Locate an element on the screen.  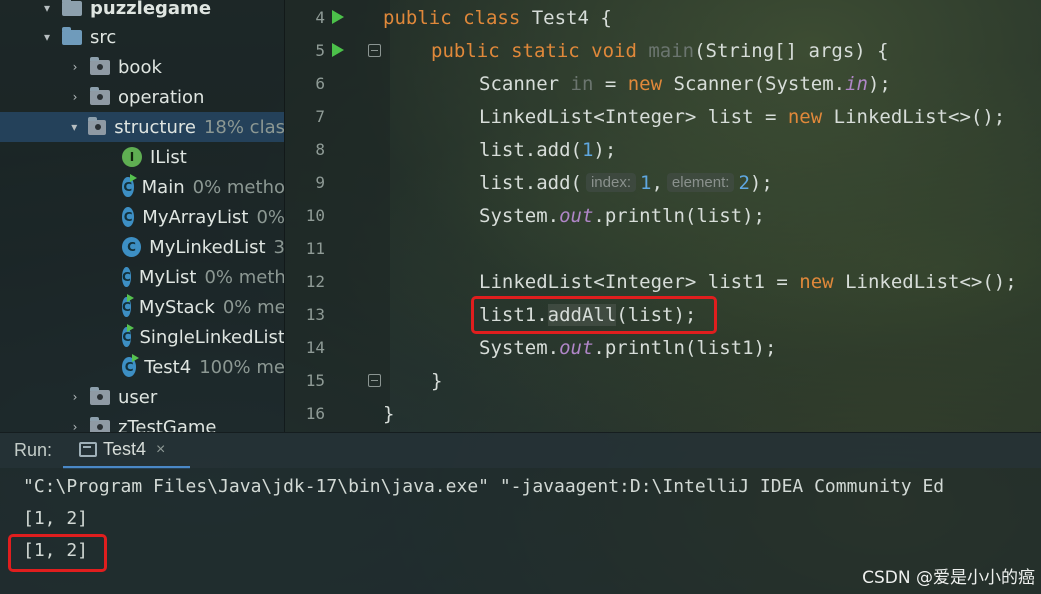
console-line: [1, 2] is located at coordinates (56, 518).